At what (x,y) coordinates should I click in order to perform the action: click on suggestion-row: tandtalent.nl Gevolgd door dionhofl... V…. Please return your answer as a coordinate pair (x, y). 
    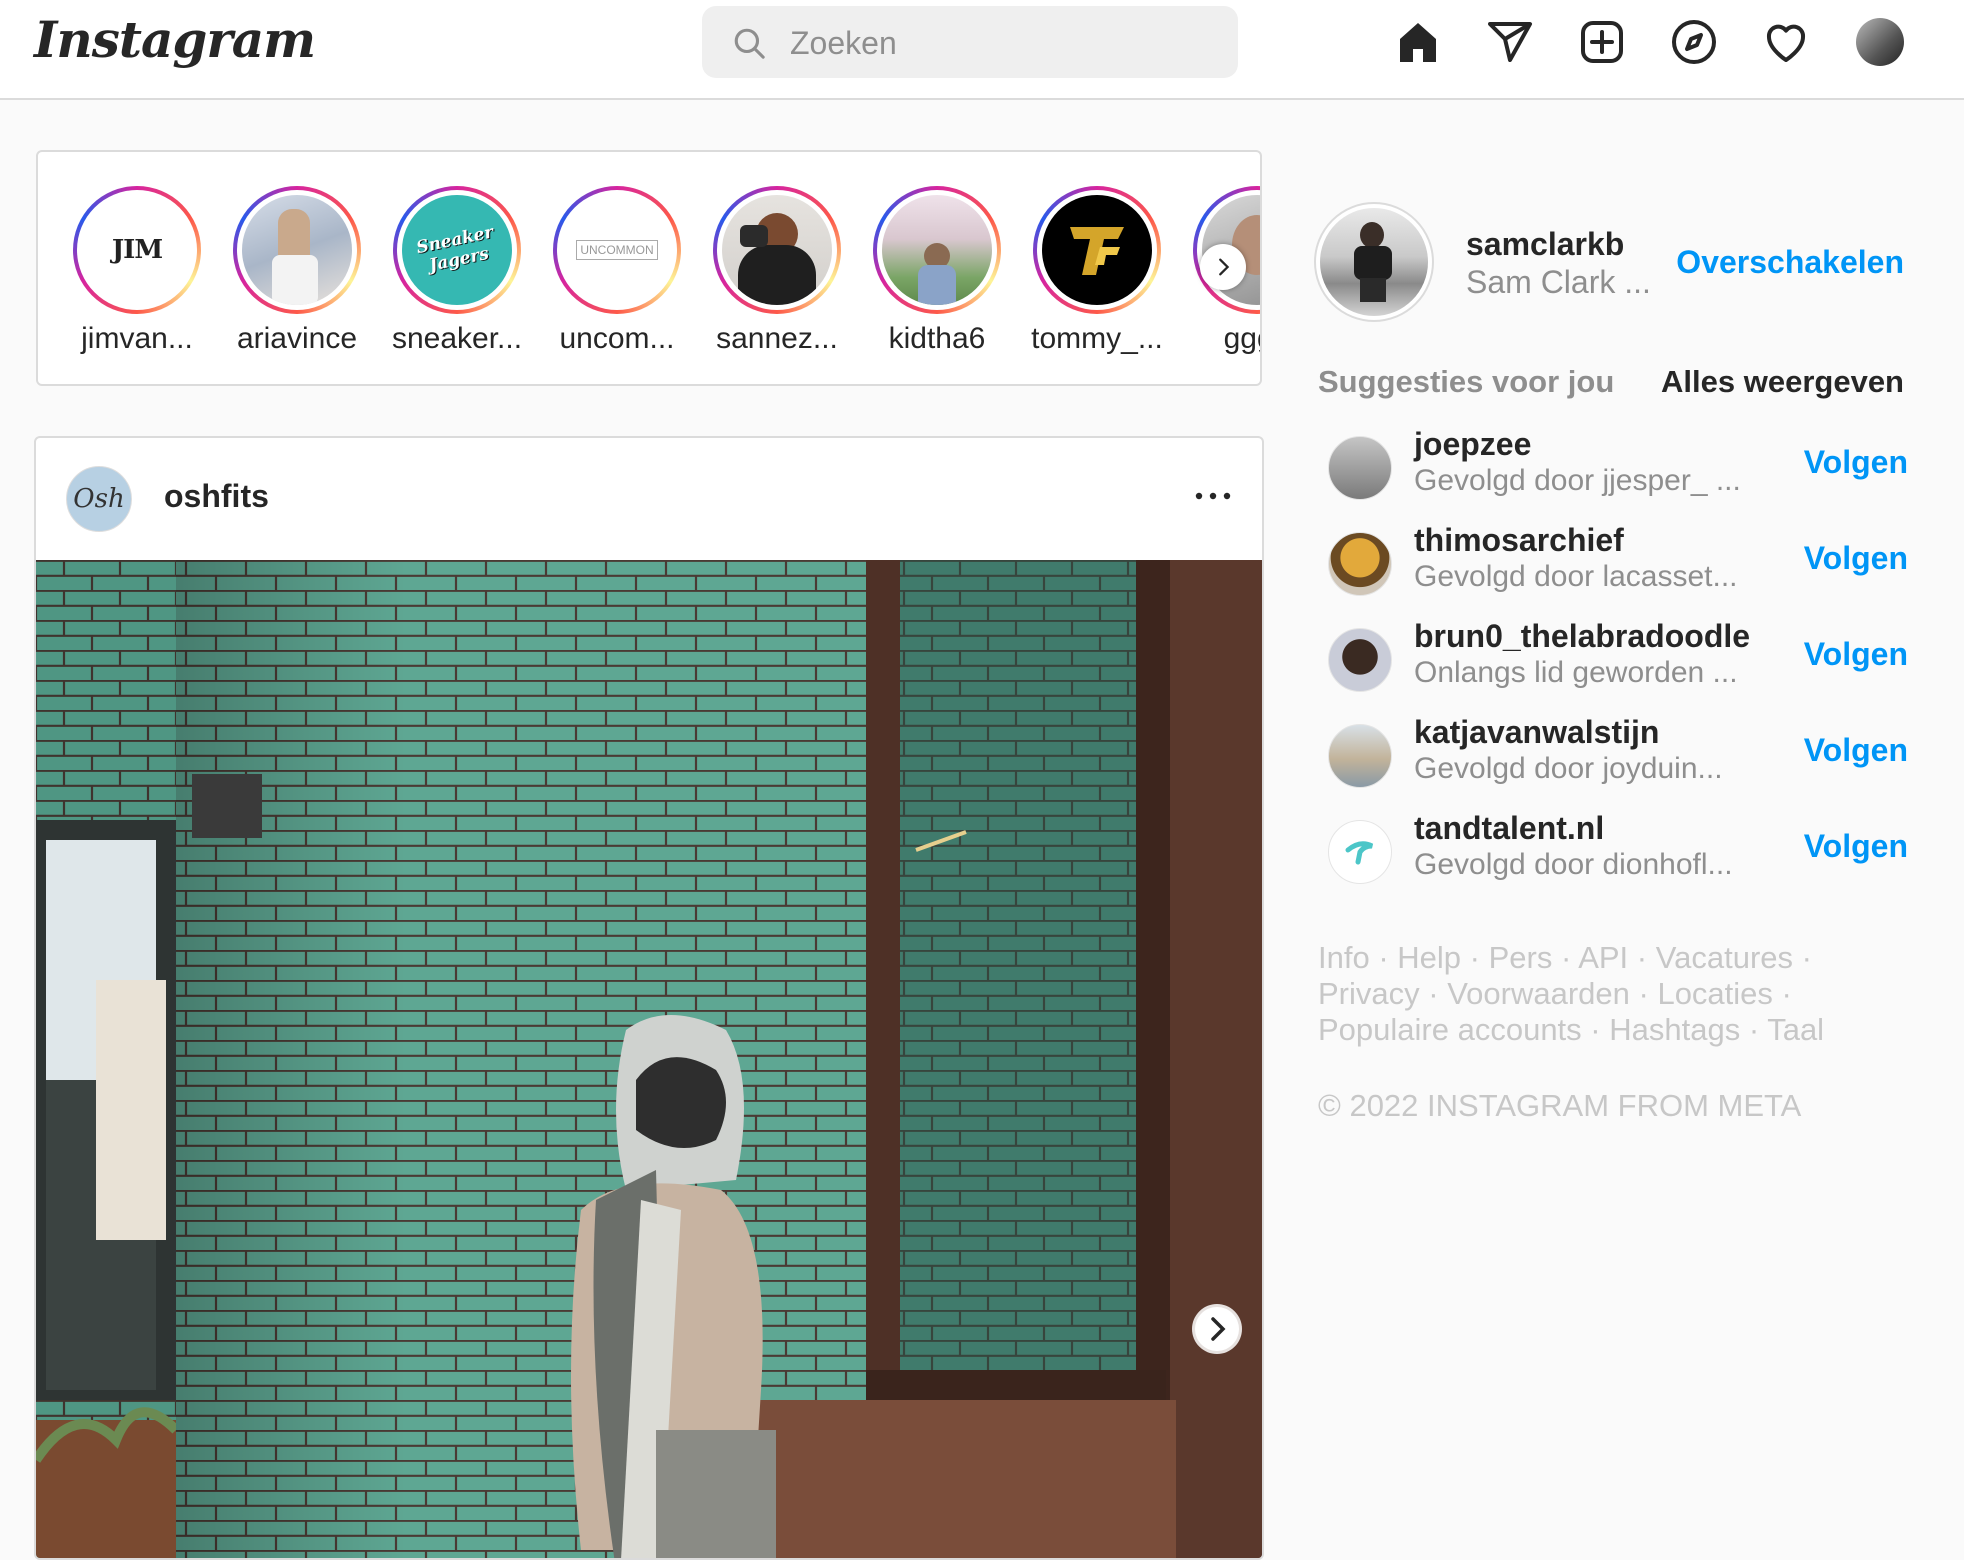
    Looking at the image, I should click on (1613, 855).